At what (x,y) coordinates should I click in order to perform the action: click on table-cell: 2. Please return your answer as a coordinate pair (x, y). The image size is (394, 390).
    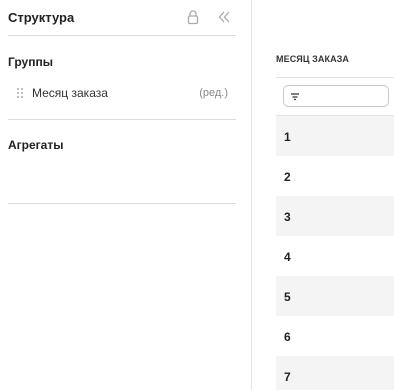
    Looking at the image, I should click on (287, 177).